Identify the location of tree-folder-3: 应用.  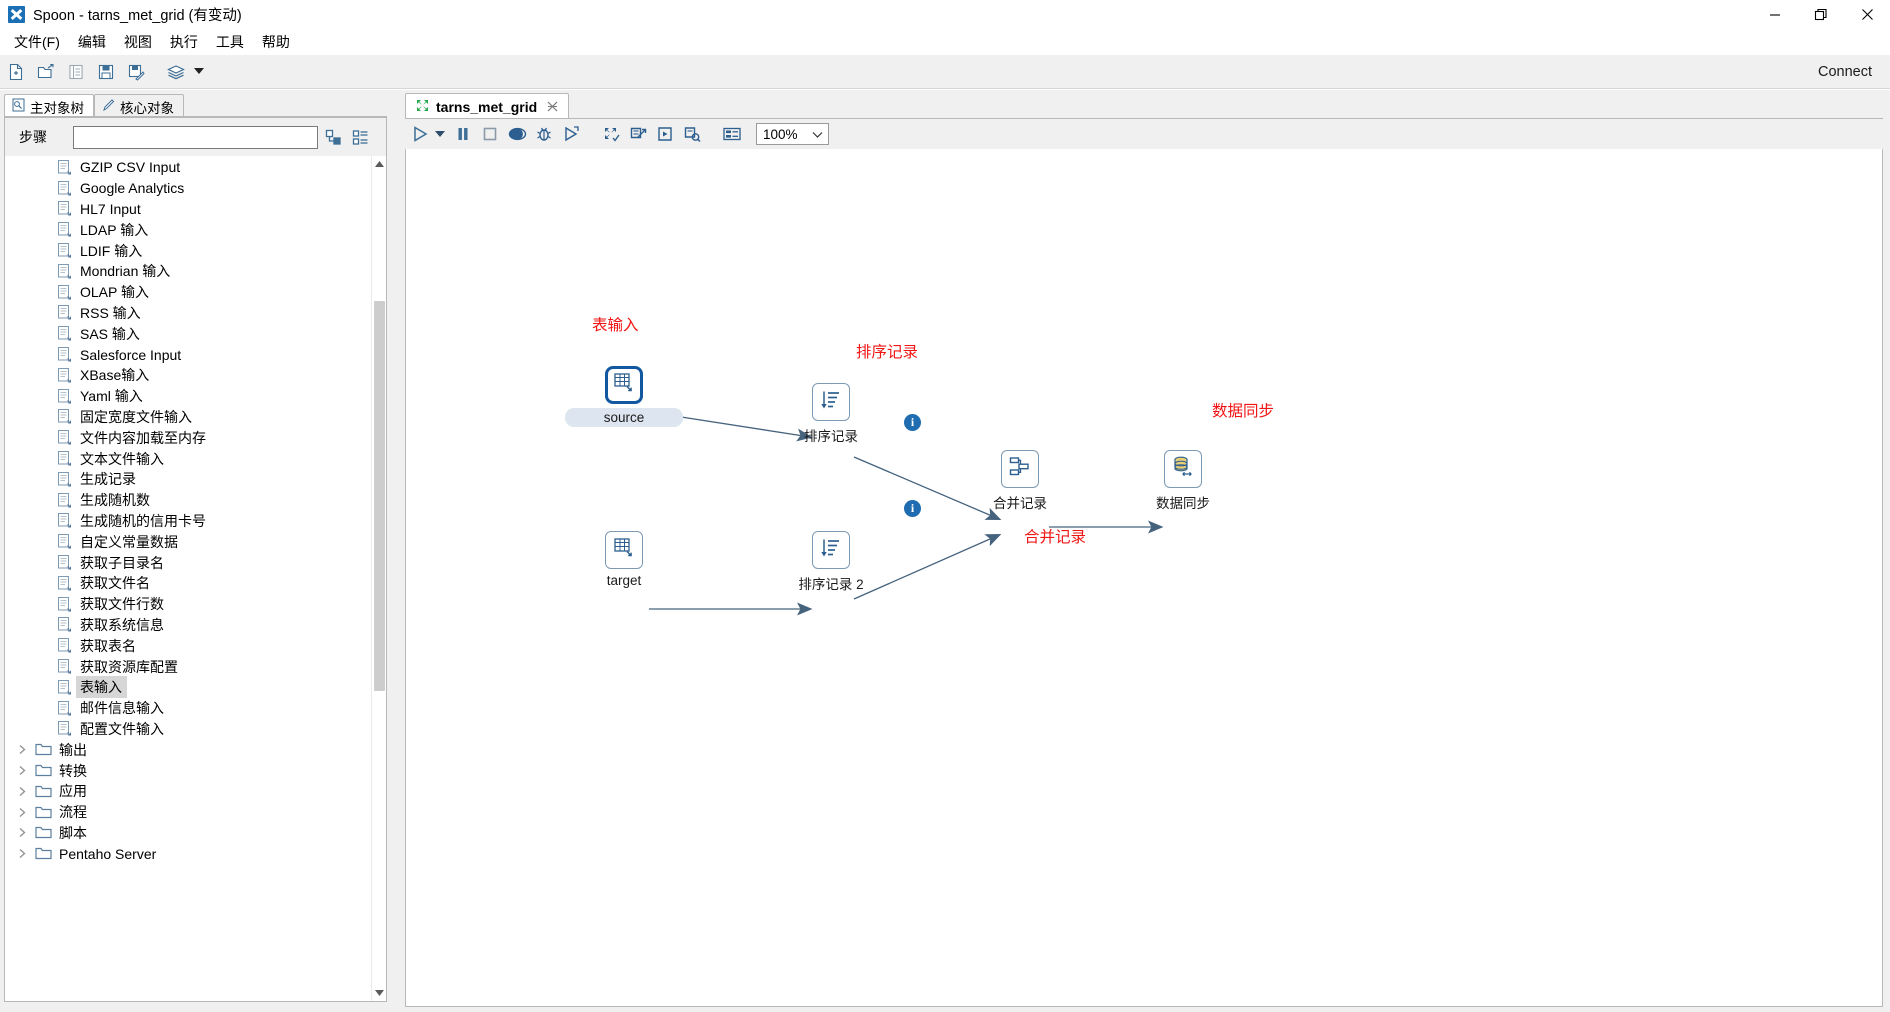
(188, 791).